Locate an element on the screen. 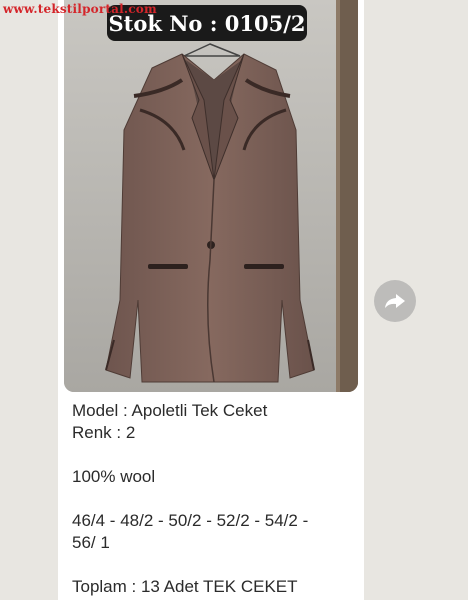 This screenshot has height=600, width=468. forward-button is located at coordinates (395, 301).